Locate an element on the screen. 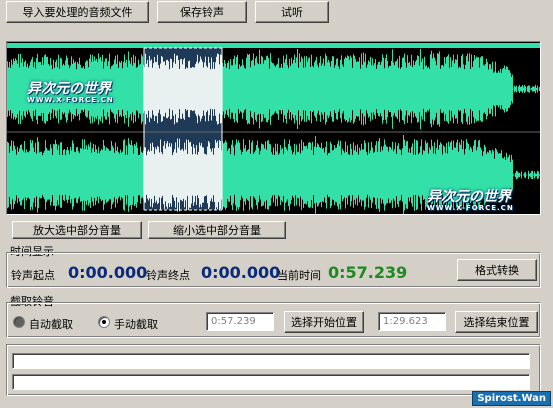 The width and height of the screenshot is (553, 408). brand-logo-top-text: 异次元の世界 is located at coordinates (69, 89).